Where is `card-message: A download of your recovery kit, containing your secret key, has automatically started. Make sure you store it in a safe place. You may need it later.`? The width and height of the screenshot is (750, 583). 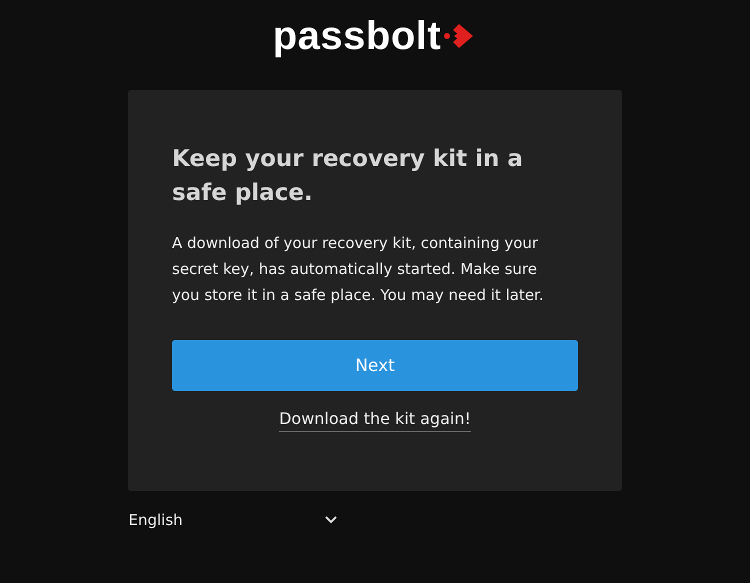 card-message: A download of your recovery kit, containing your secret key, has automatically started. Make sure you store it in a safe place. You may need it later. is located at coordinates (358, 269).